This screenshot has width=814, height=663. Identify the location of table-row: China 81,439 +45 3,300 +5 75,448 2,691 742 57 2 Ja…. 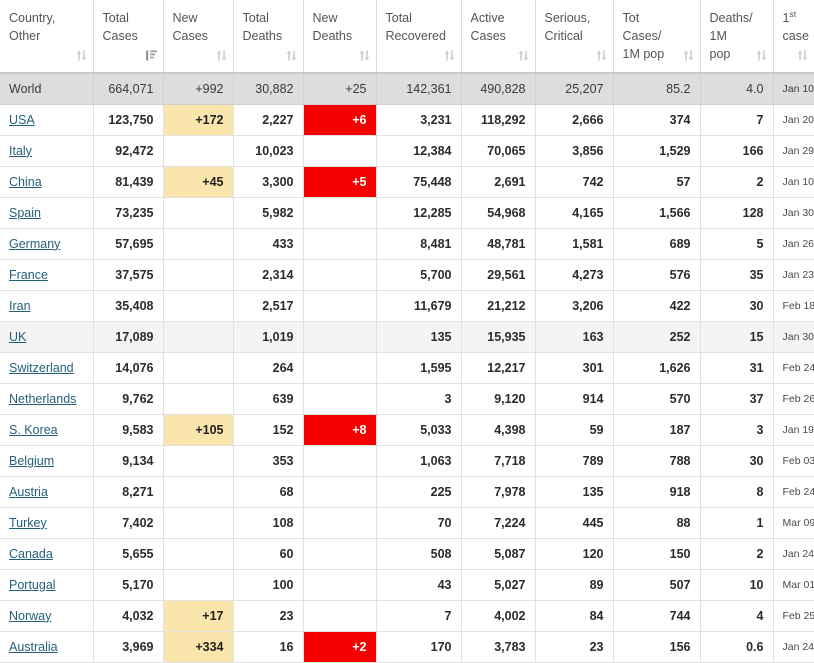
(407, 182).